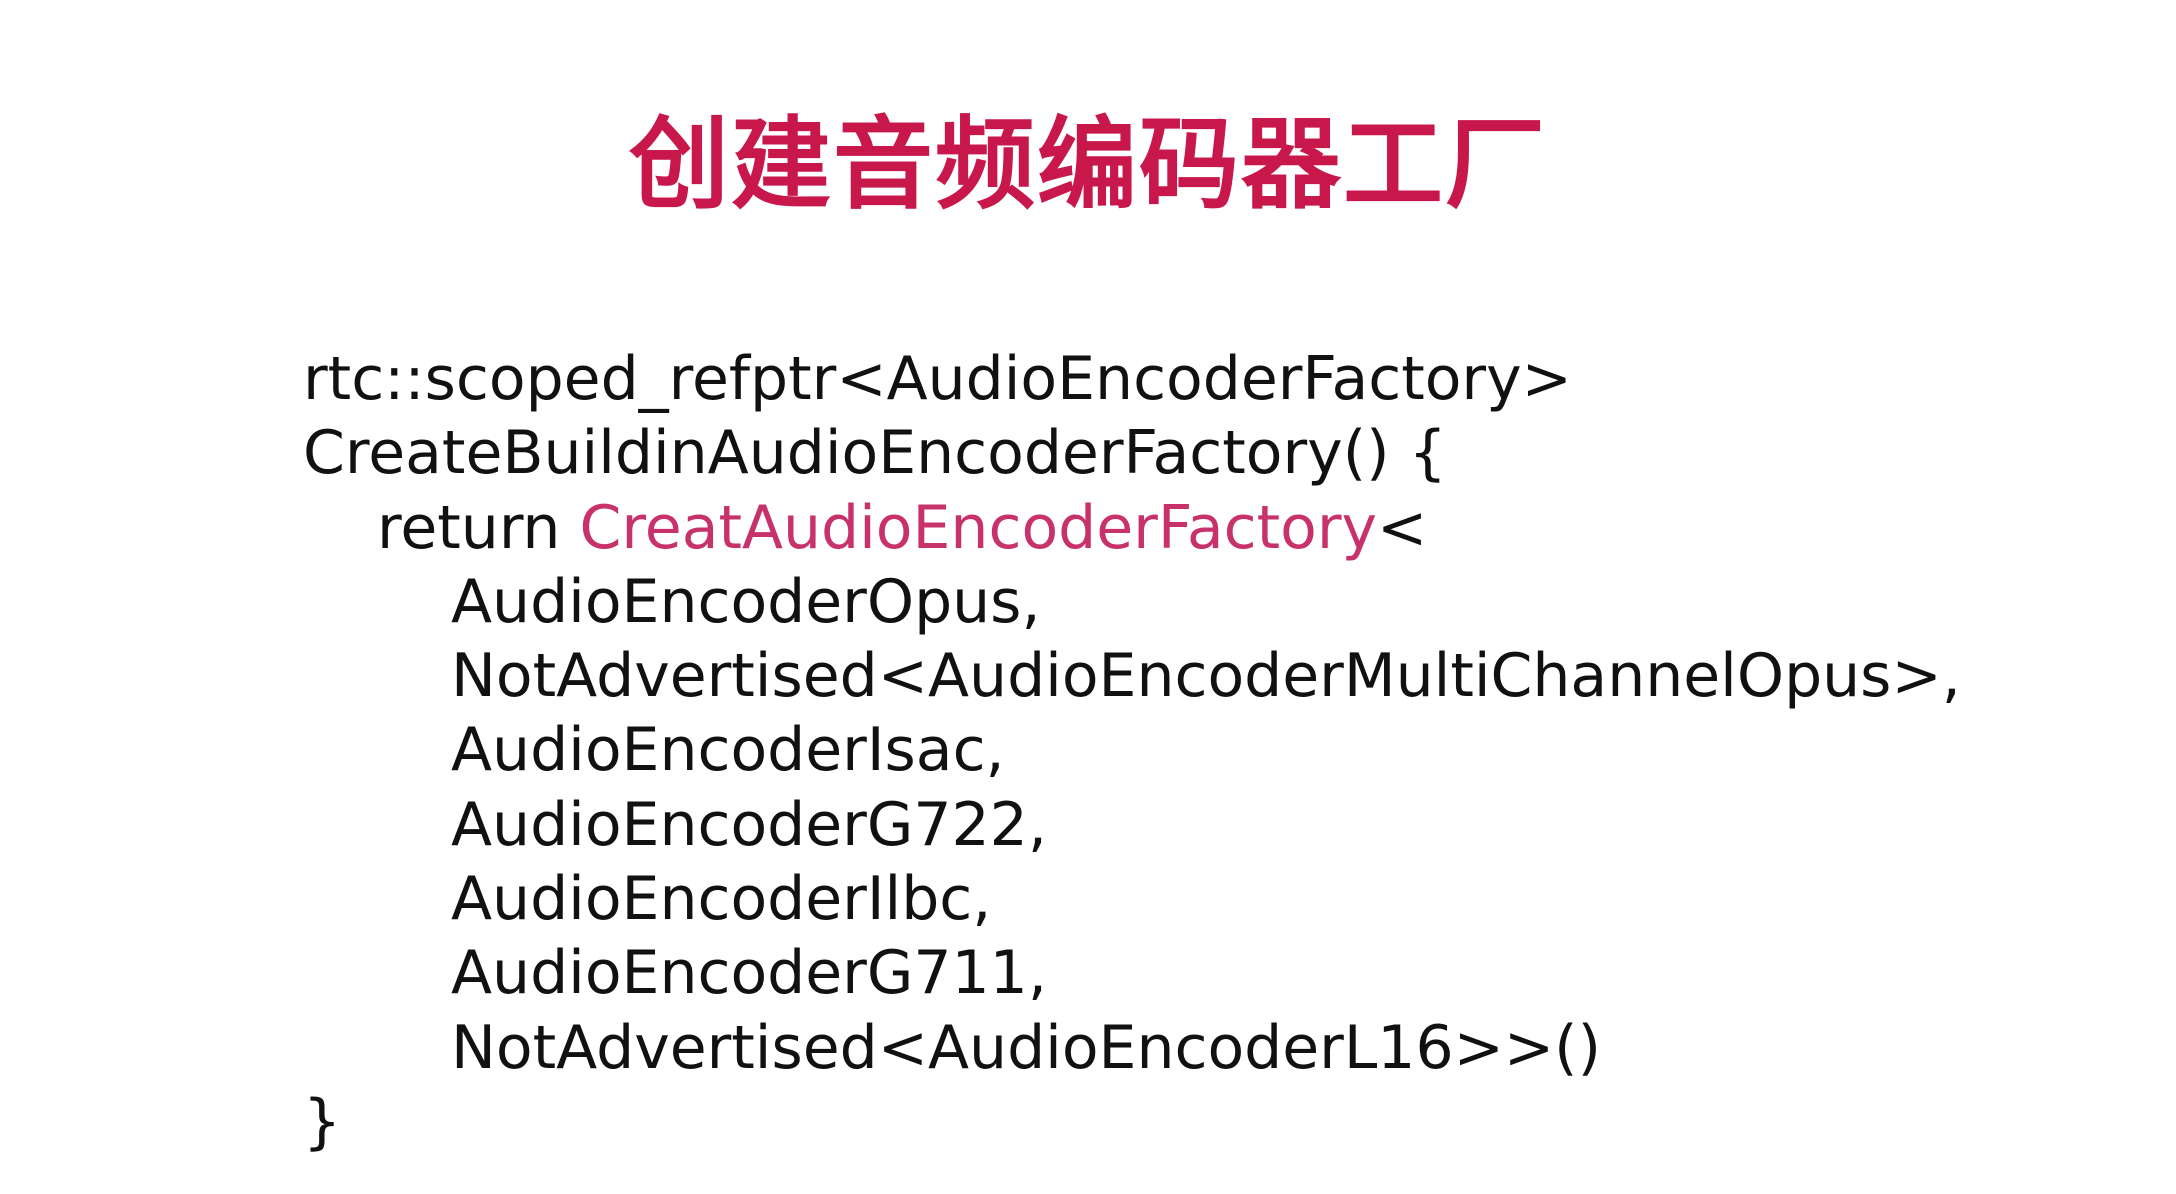  What do you see at coordinates (978, 527) in the screenshot?
I see `highlighted-function-name: CreatAudioEncoderFactory` at bounding box center [978, 527].